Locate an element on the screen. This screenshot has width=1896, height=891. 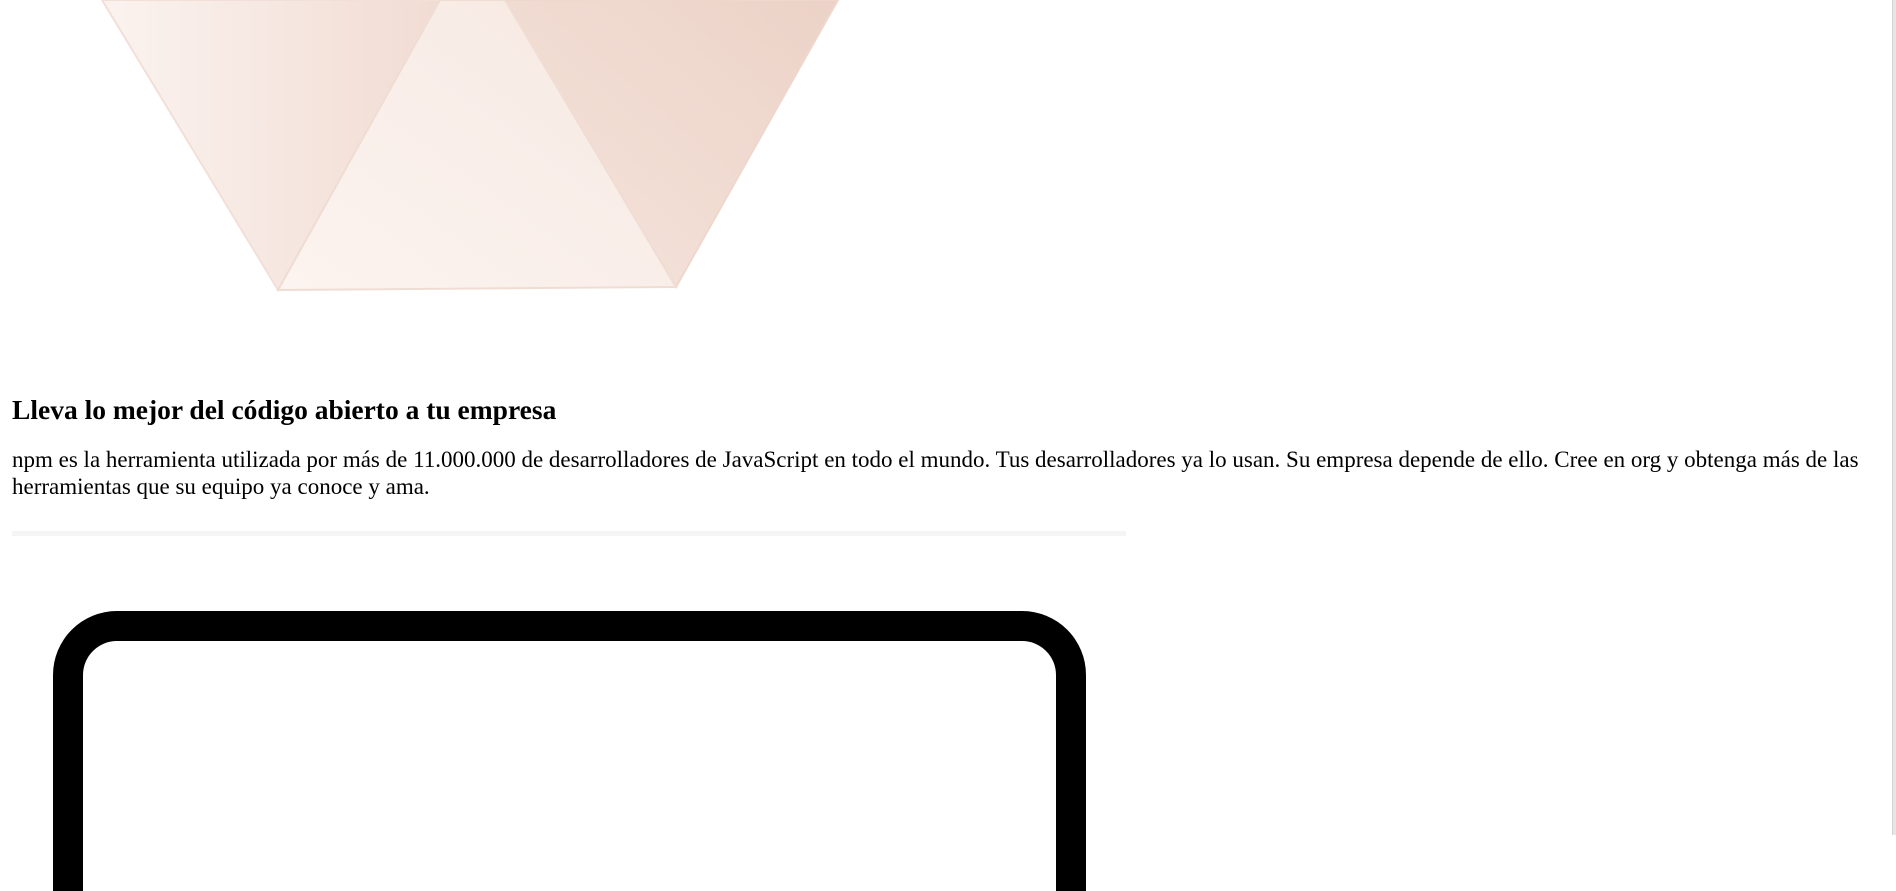
page-scrollbar is located at coordinates (1894, 417).